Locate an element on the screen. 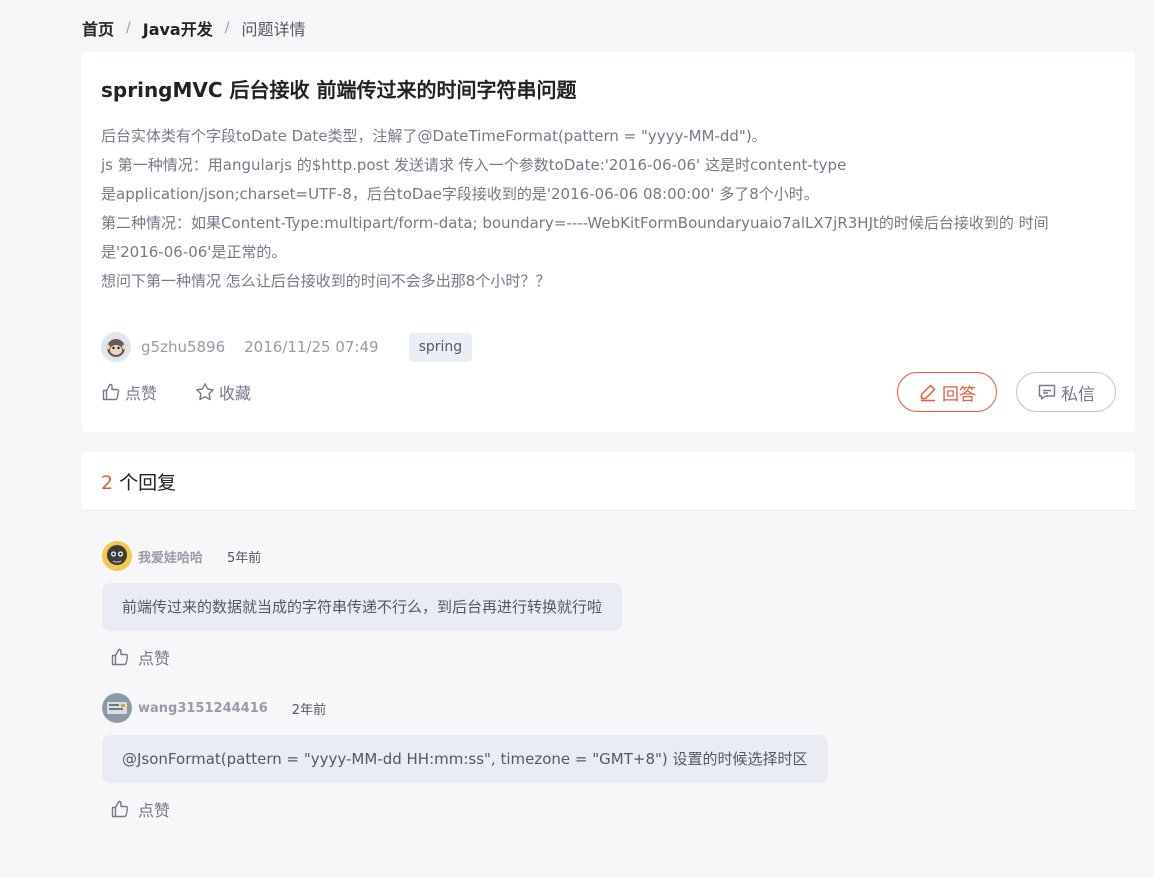 This screenshot has width=1154, height=877. reply-time: 5年前 is located at coordinates (244, 558).